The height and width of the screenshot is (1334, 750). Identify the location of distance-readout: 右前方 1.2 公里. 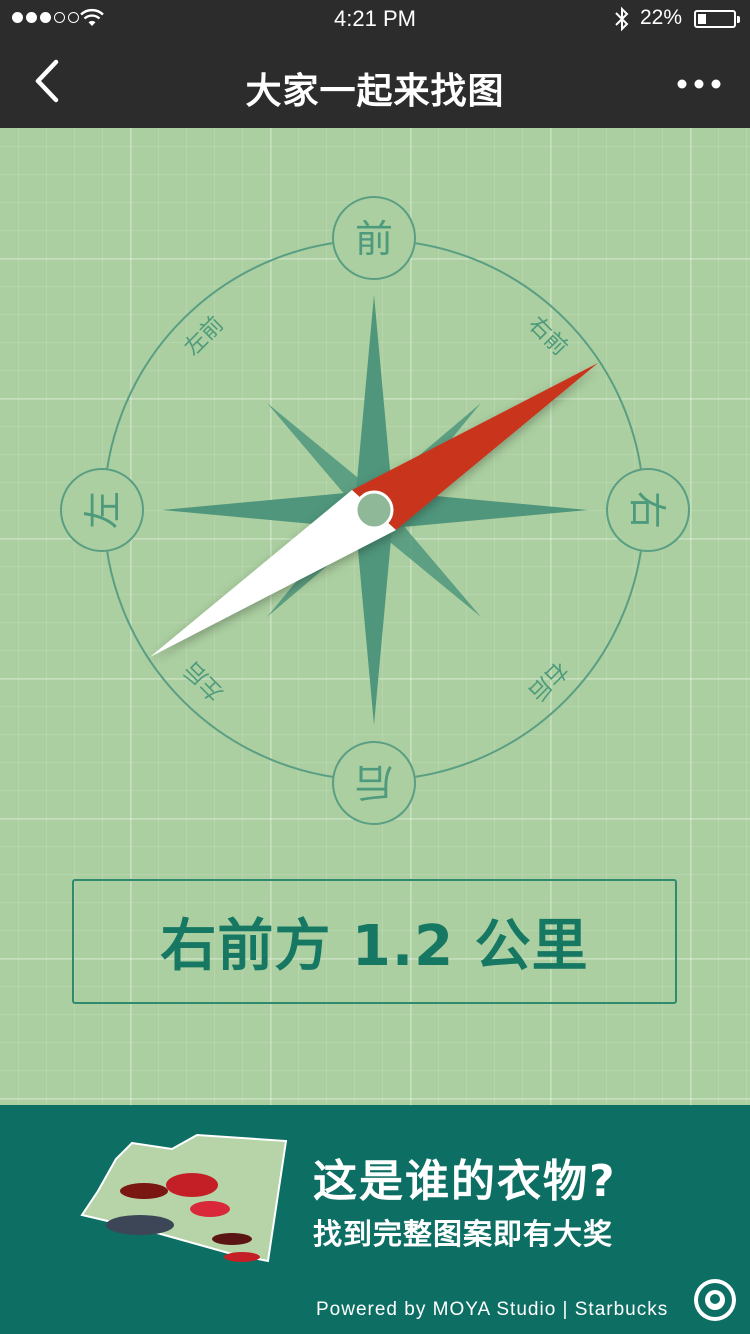
(374, 941).